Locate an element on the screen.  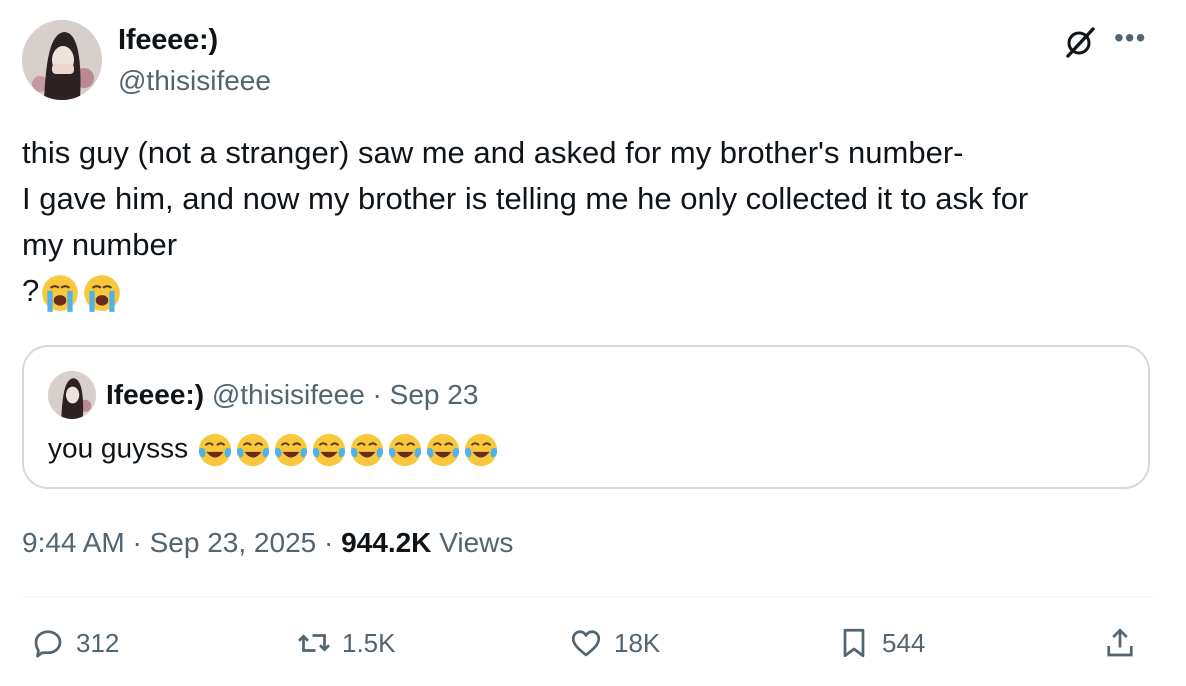
like-button: 18K is located at coordinates (614, 643).